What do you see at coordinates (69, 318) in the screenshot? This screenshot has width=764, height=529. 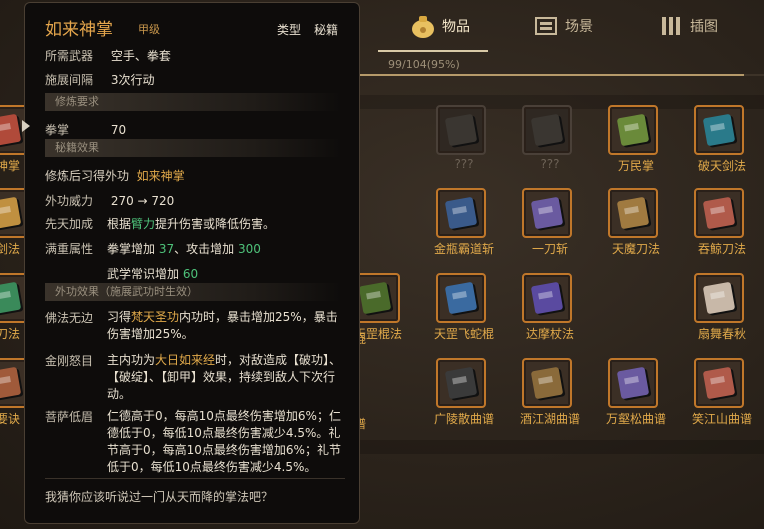 I see `buddha-label: 佛法无边` at bounding box center [69, 318].